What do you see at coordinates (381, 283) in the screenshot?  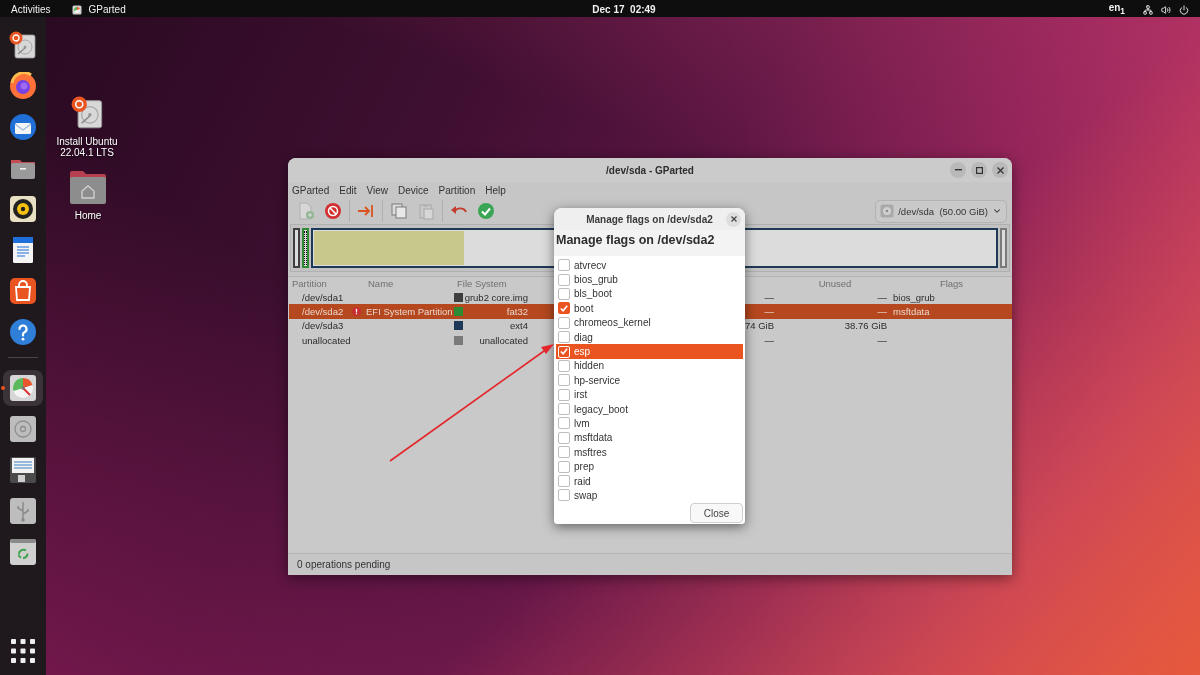 I see `column-header: Name` at bounding box center [381, 283].